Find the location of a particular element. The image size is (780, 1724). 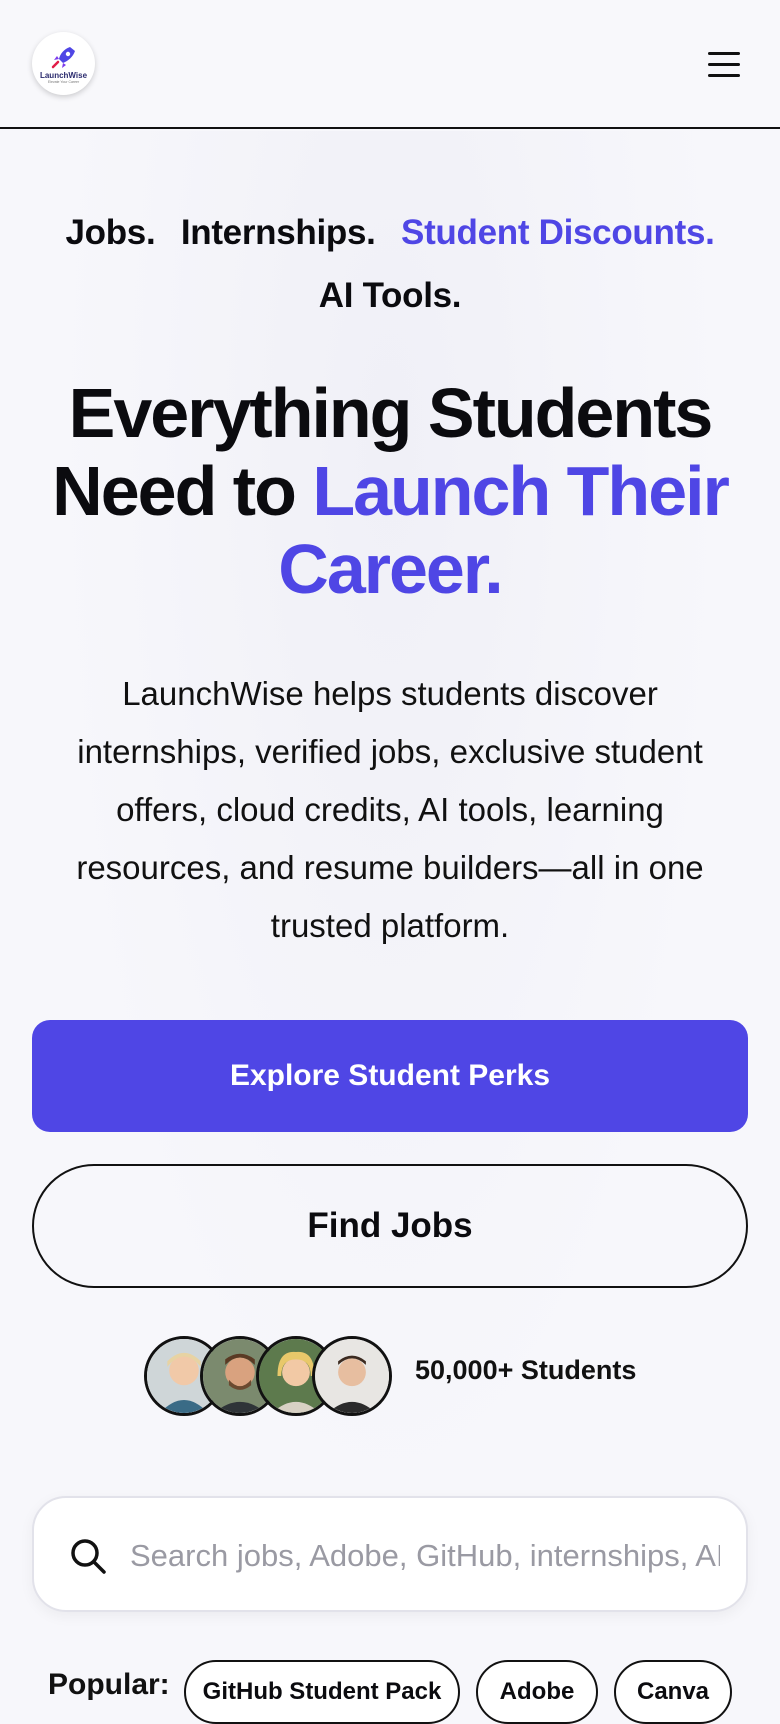

tagline-student-discounts: Student Discounts. is located at coordinates (558, 232).